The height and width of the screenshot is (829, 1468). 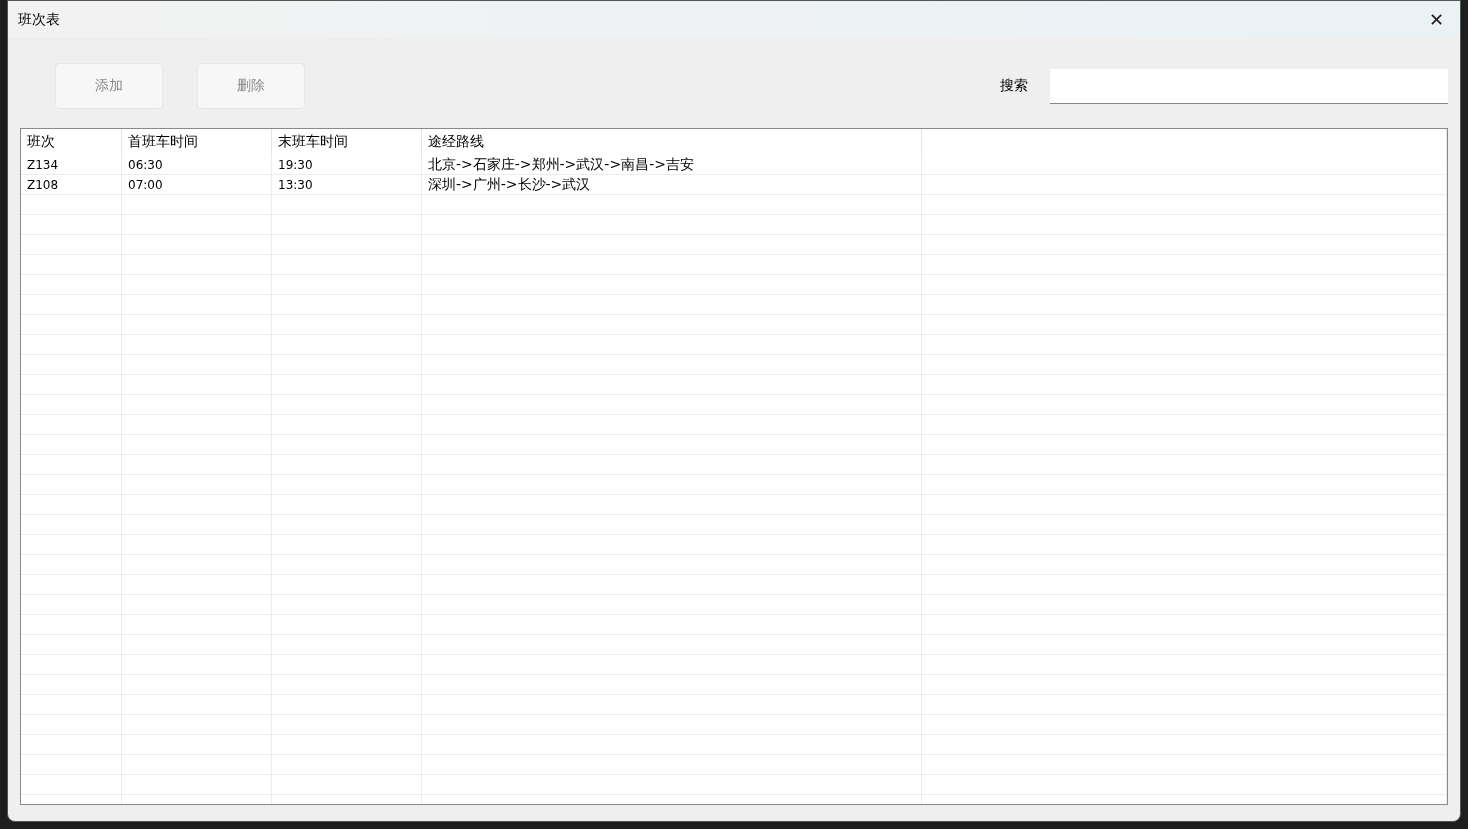 I want to click on close-button: ✕, so click(x=1436, y=19).